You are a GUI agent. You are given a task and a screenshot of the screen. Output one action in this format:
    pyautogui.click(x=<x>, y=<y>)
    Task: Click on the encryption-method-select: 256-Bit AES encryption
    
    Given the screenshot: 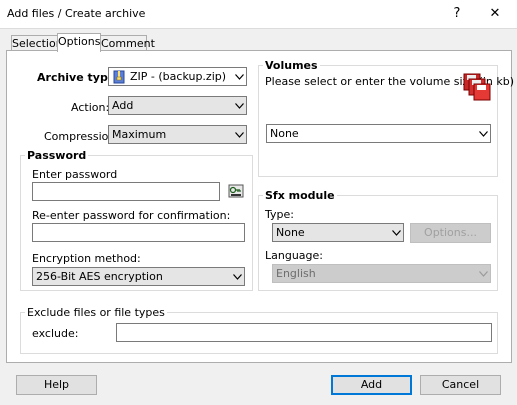 What is the action you would take?
    pyautogui.click(x=138, y=276)
    